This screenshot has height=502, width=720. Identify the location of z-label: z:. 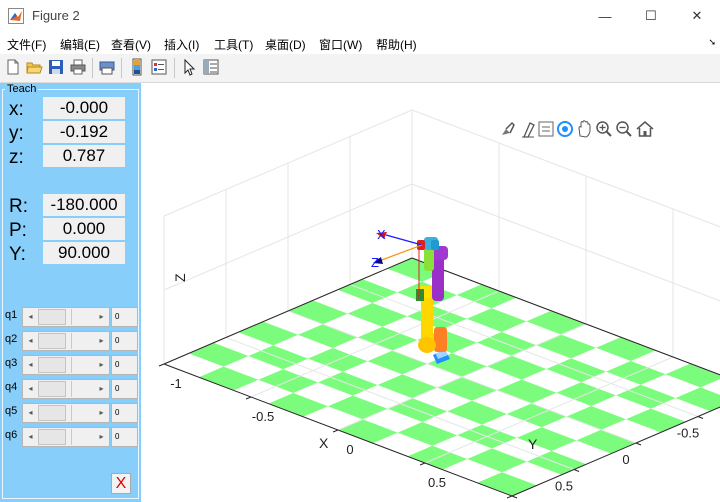
(16, 157).